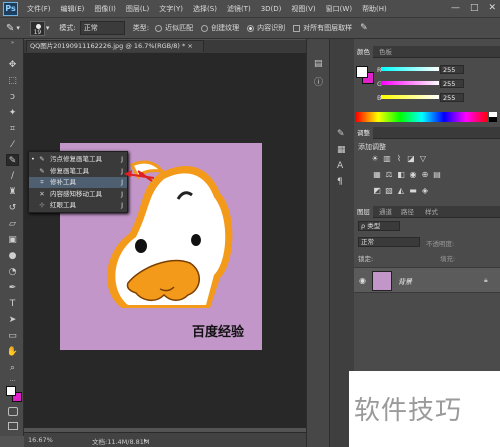 The image size is (500, 447). Describe the element at coordinates (271, 9) in the screenshot. I see `menu-3d: 3D(D)` at that location.